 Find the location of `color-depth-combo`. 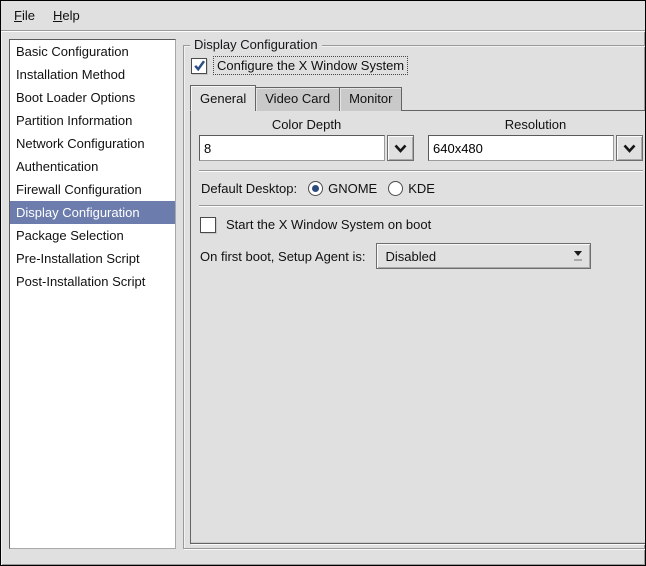

color-depth-combo is located at coordinates (306, 148).